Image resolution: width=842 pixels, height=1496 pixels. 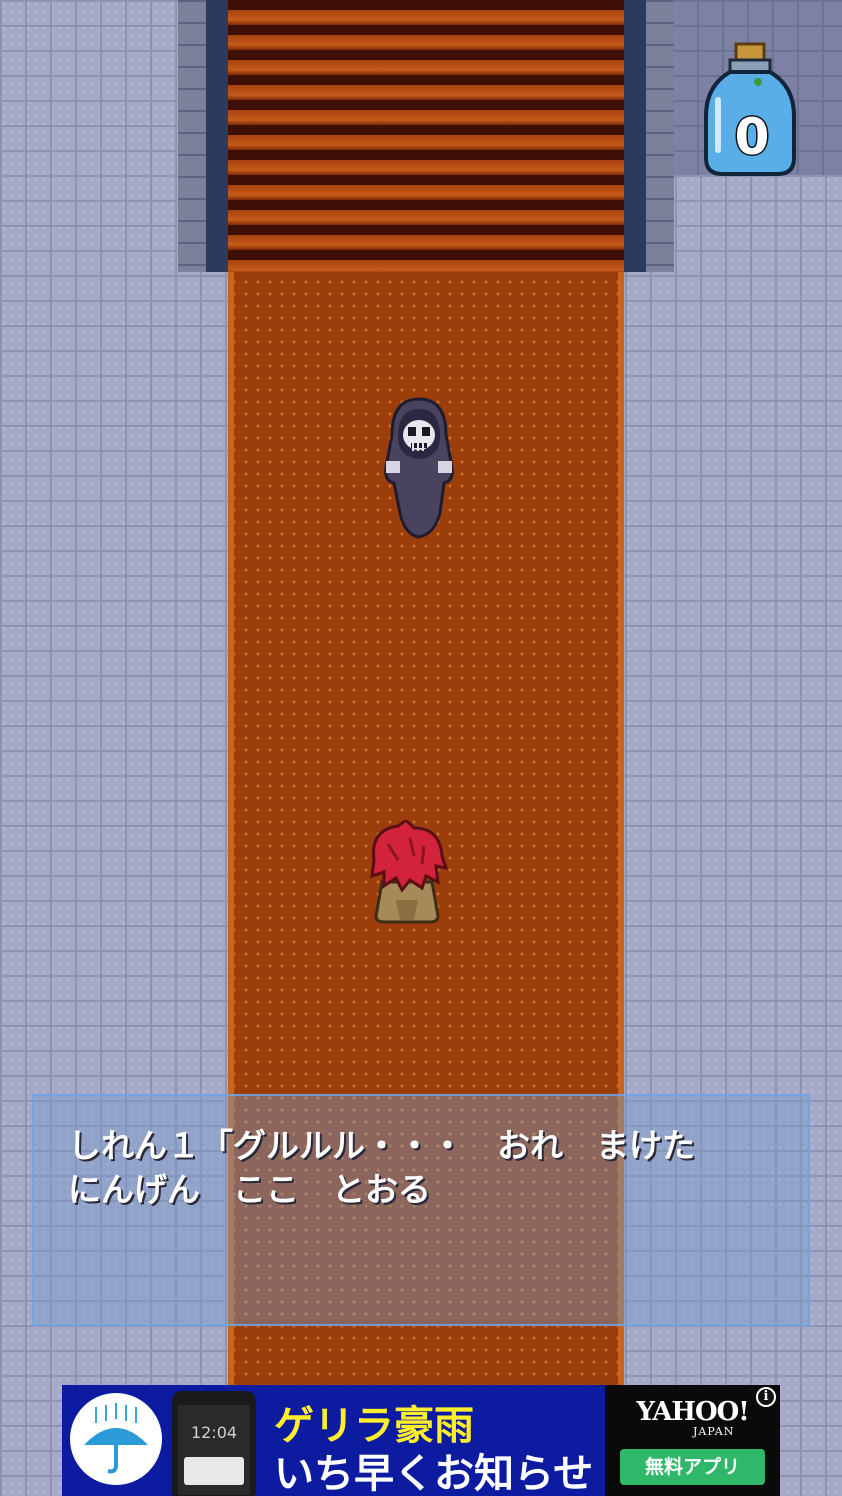 I want to click on staircase, so click(x=426, y=136).